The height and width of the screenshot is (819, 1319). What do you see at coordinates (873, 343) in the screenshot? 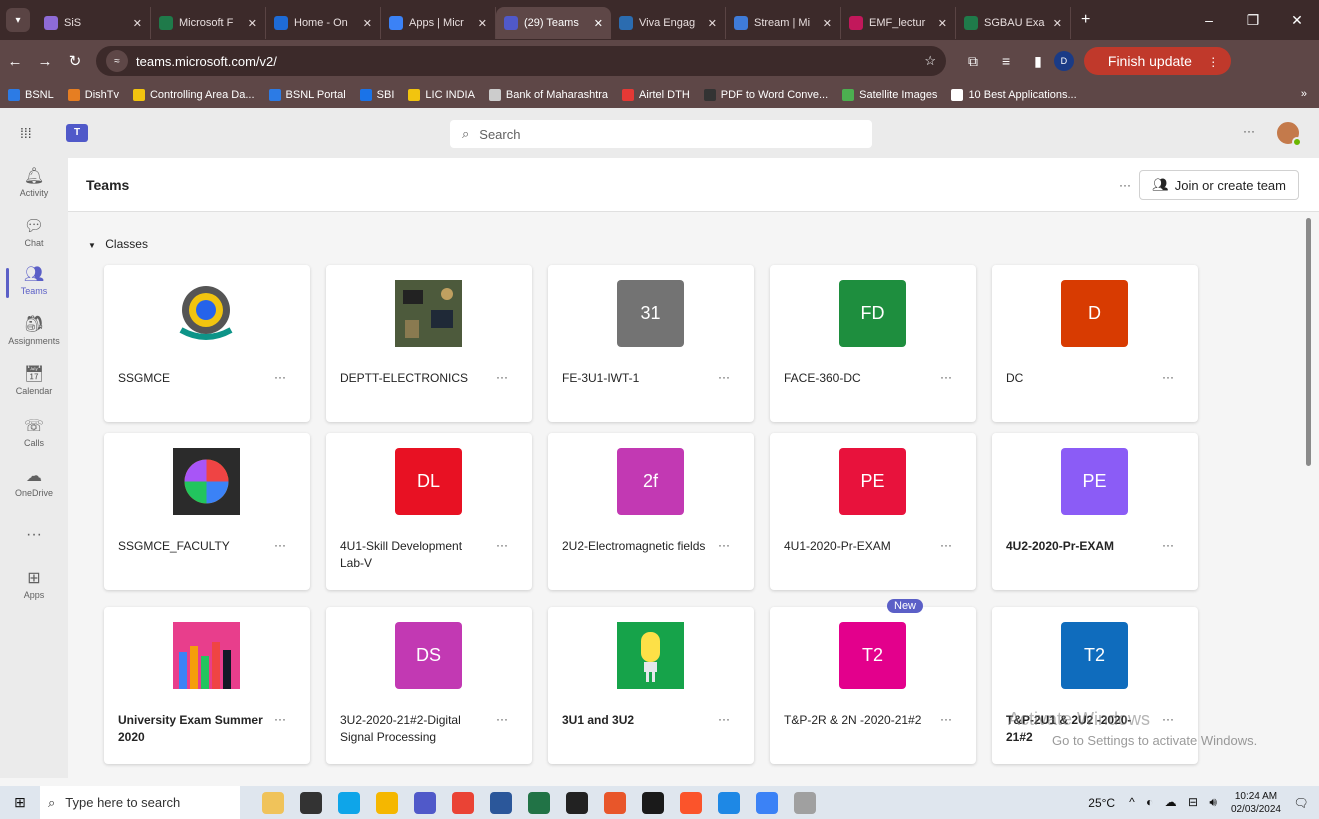
I see `team-card: FD FACE-360-DC ···` at bounding box center [873, 343].